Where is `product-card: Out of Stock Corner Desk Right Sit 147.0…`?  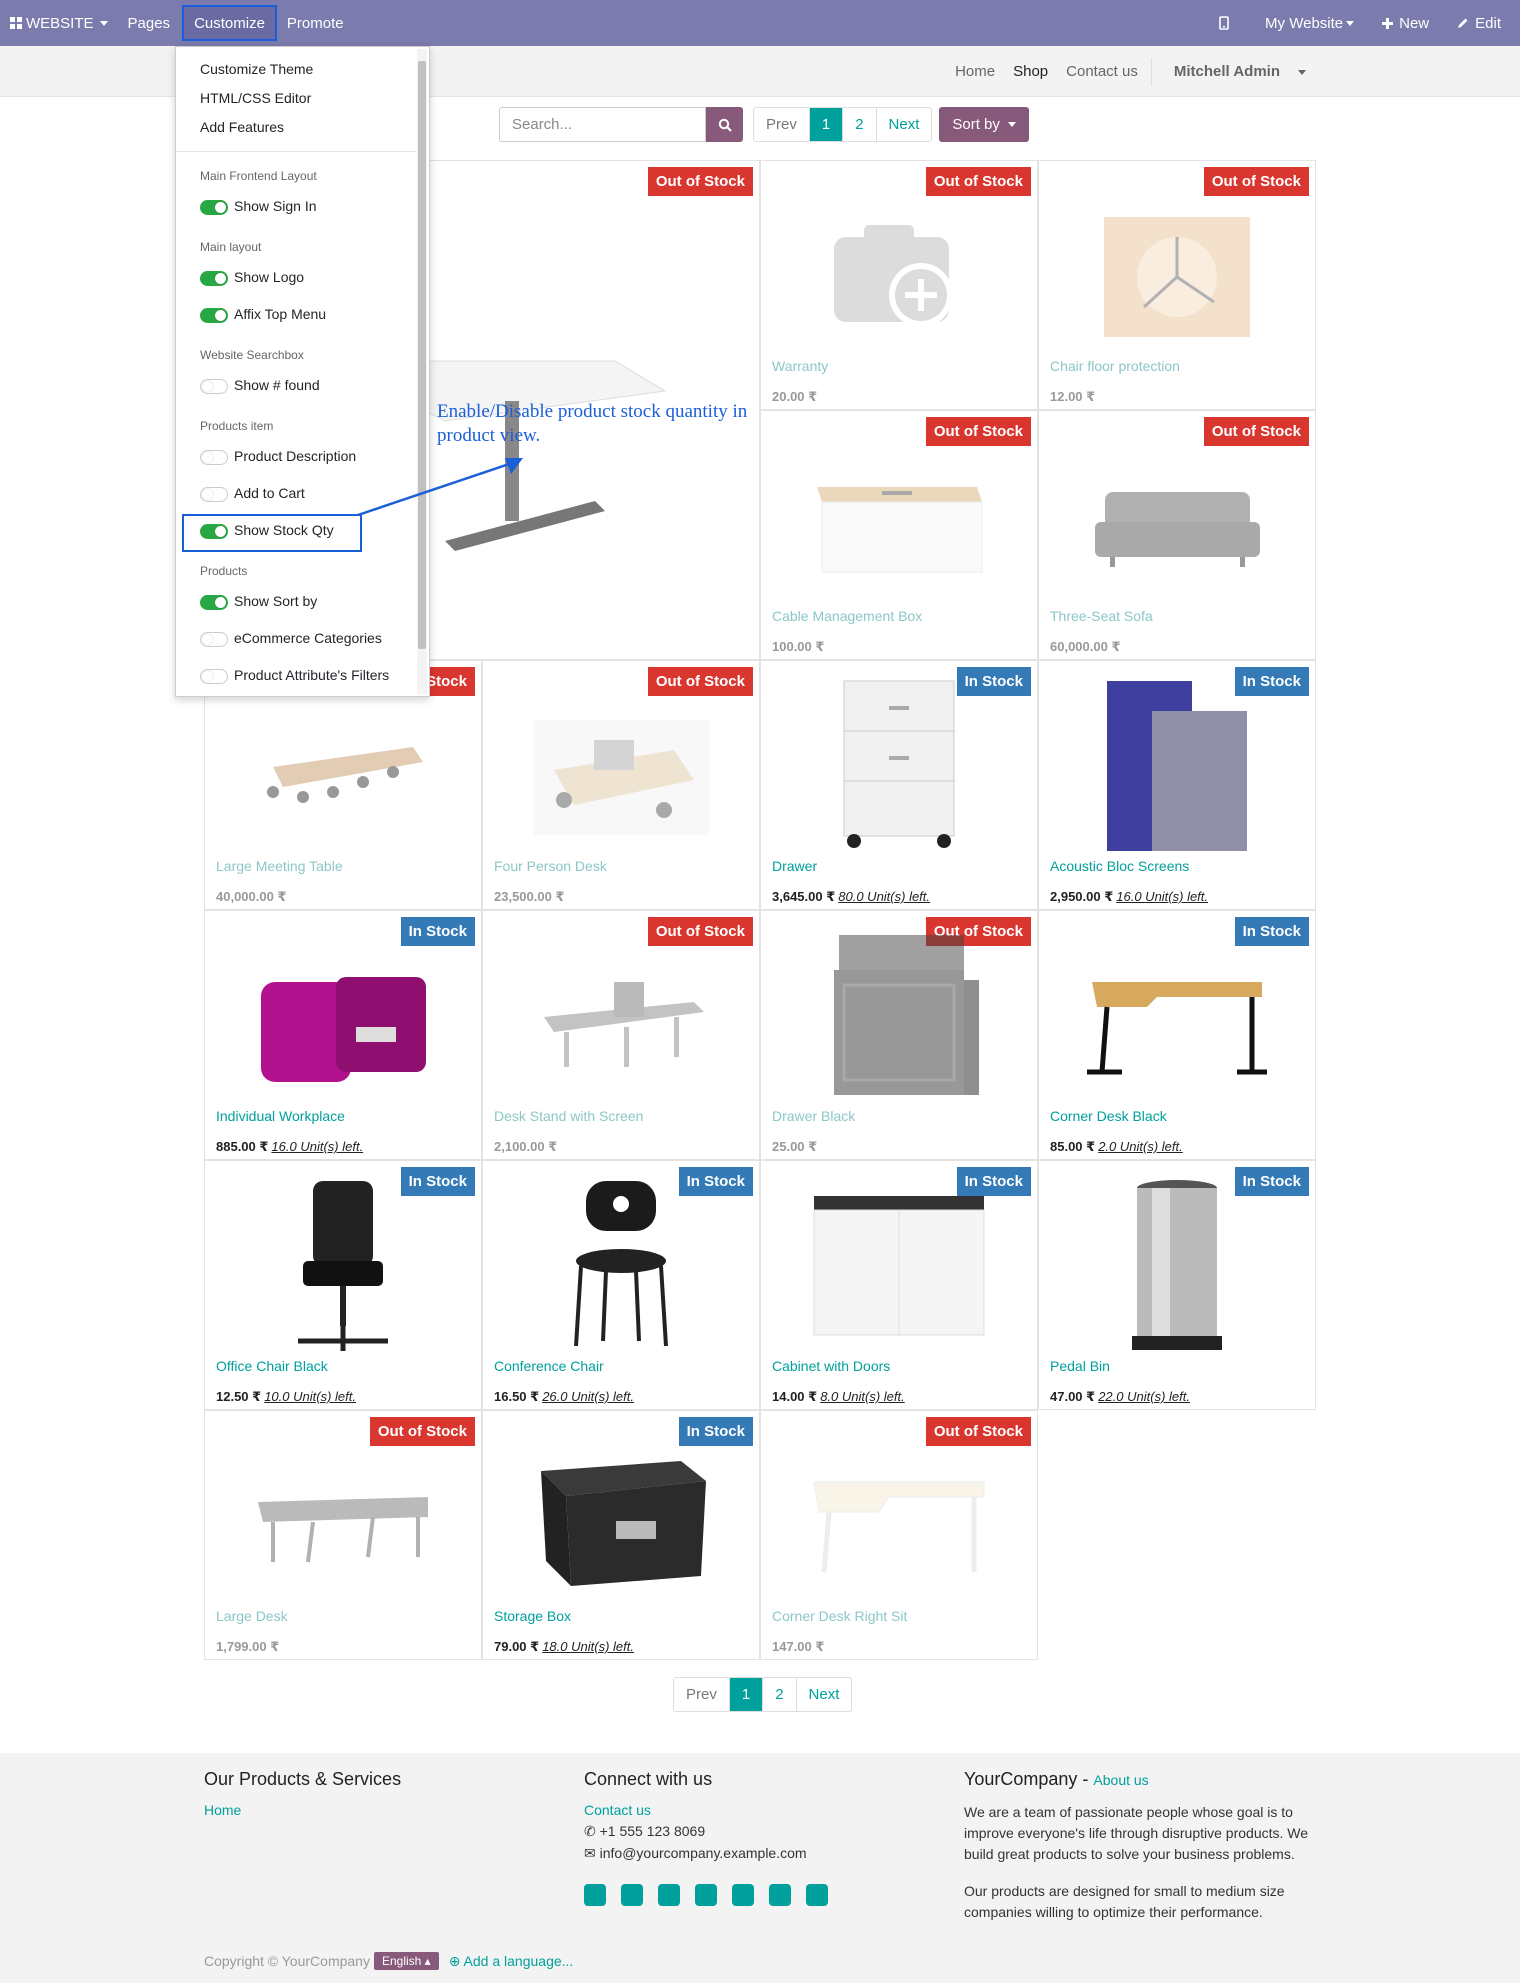 product-card: Out of Stock Corner Desk Right Sit 147.0… is located at coordinates (899, 1535).